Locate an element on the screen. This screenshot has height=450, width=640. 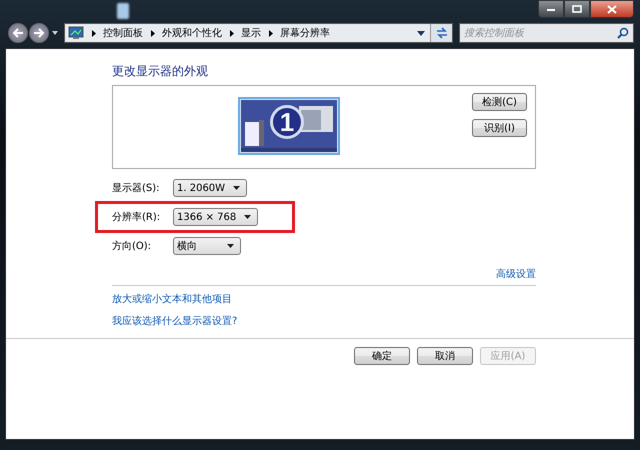
page-heading: 更改显示器的外观 is located at coordinates (160, 71).